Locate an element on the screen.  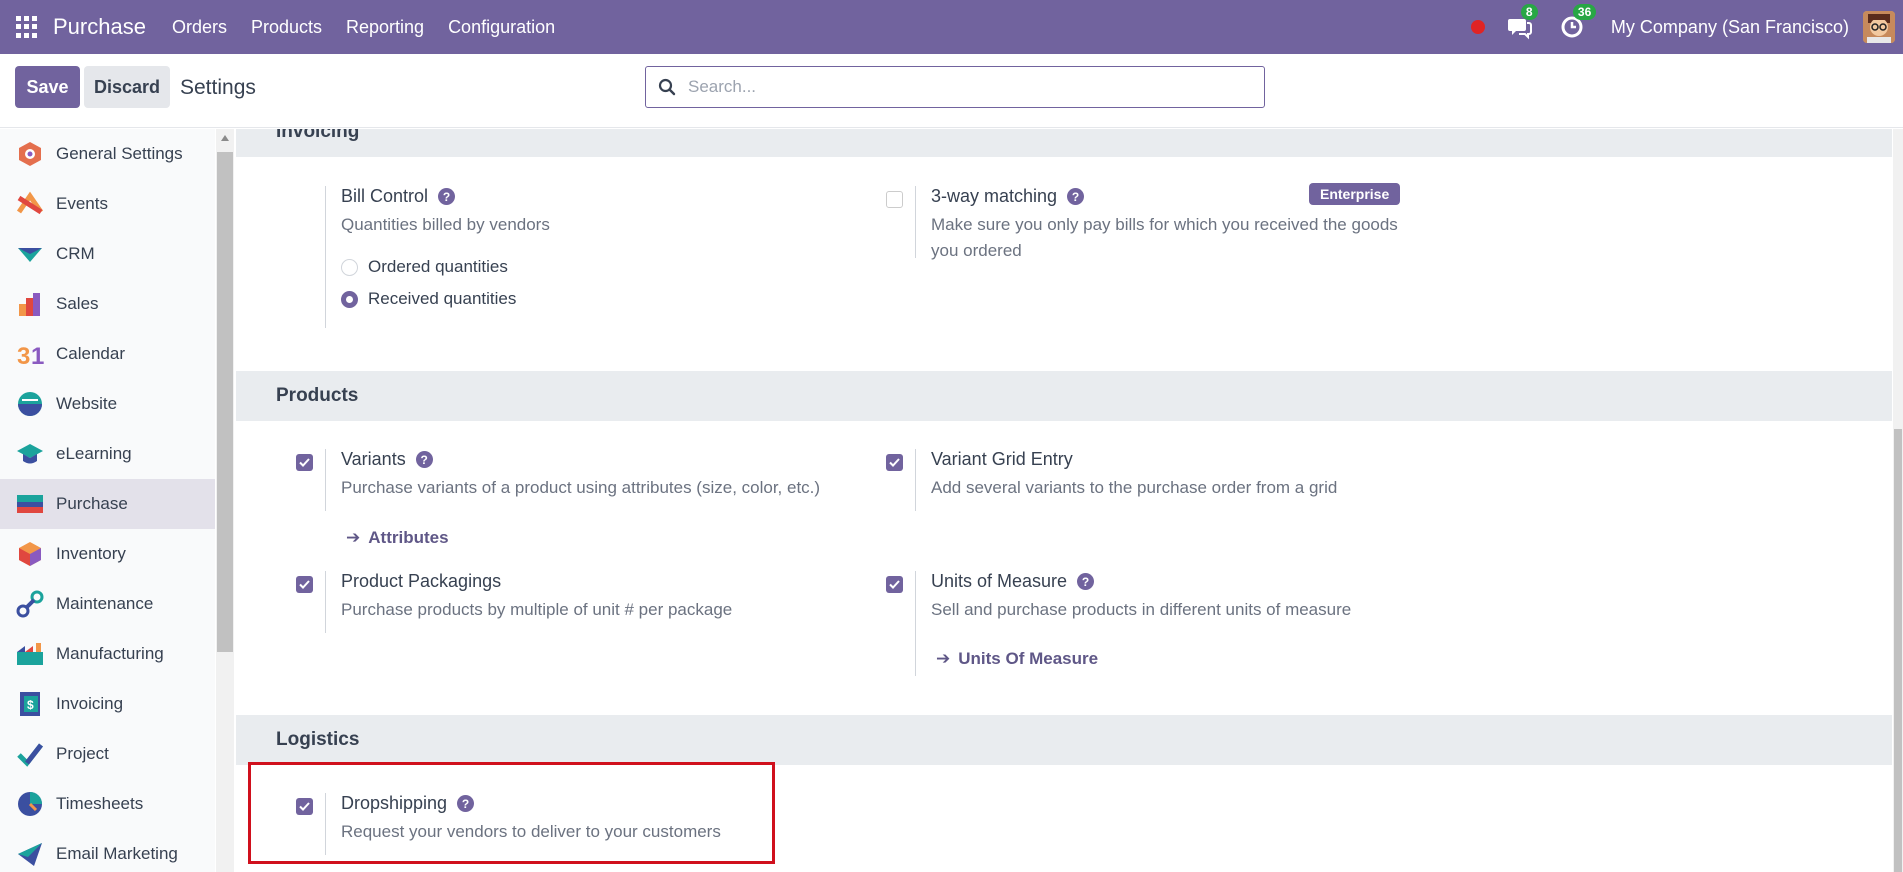
attributes-link: ➔ Attributes is located at coordinates (397, 538).